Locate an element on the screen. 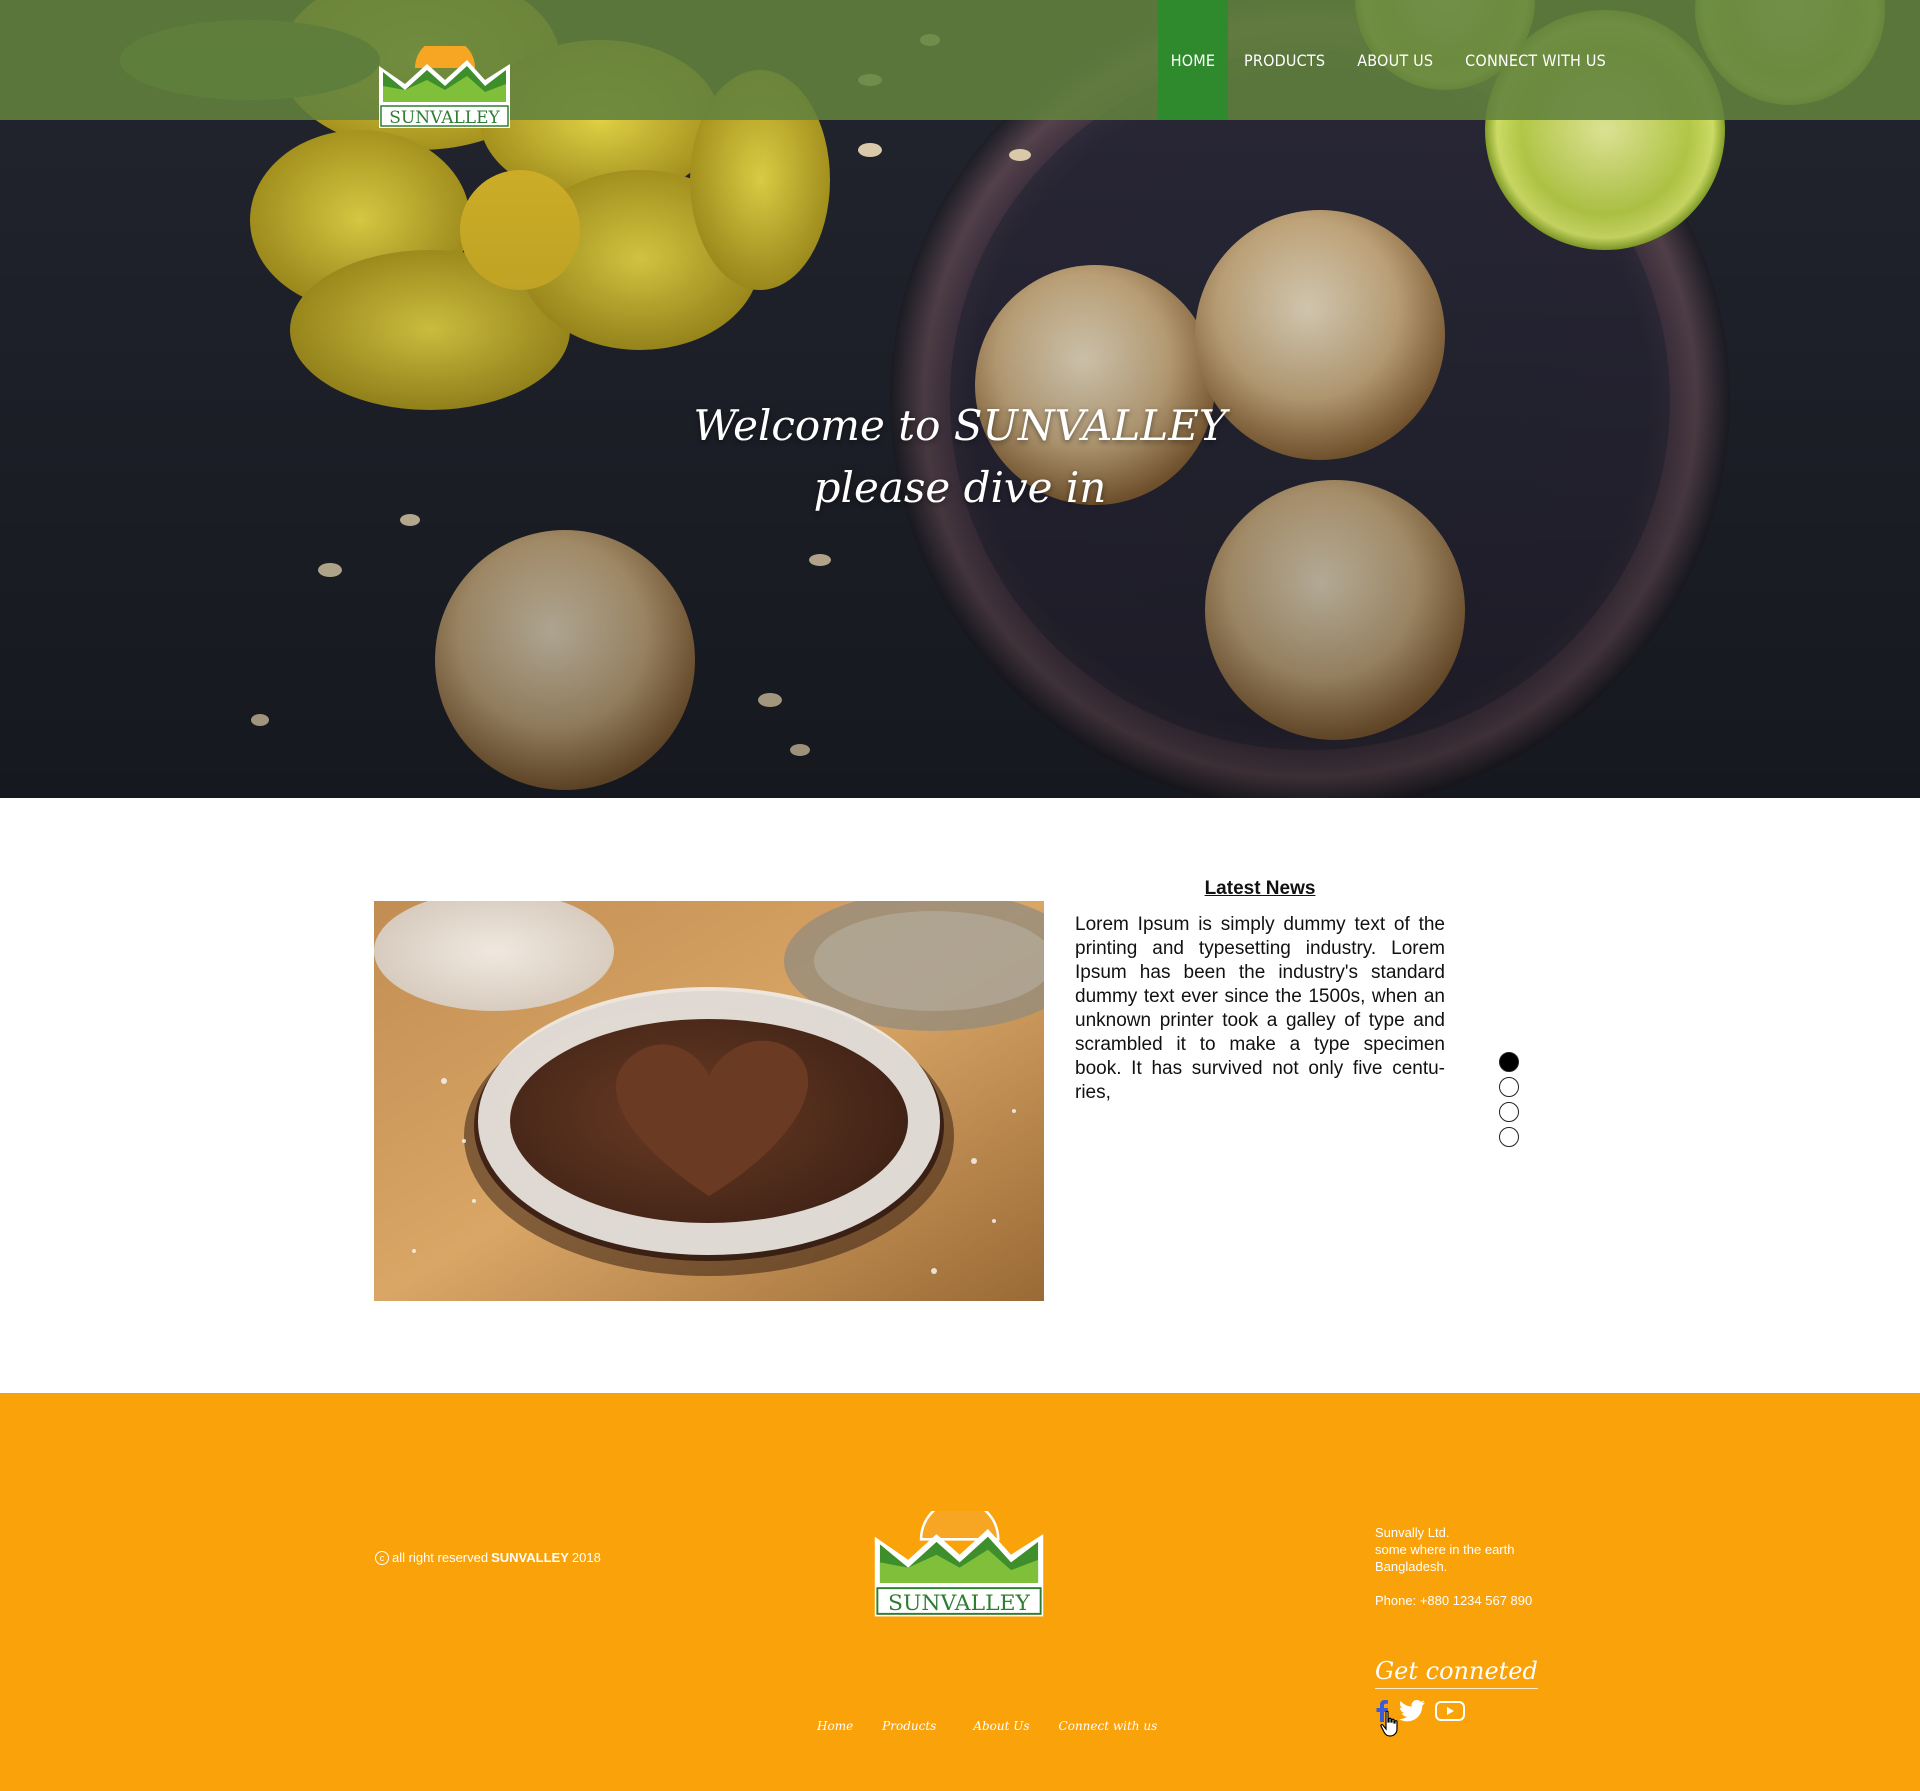 Image resolution: width=1920 pixels, height=1791 pixels. logo-wordmark: SUNVALLEY is located at coordinates (444, 118).